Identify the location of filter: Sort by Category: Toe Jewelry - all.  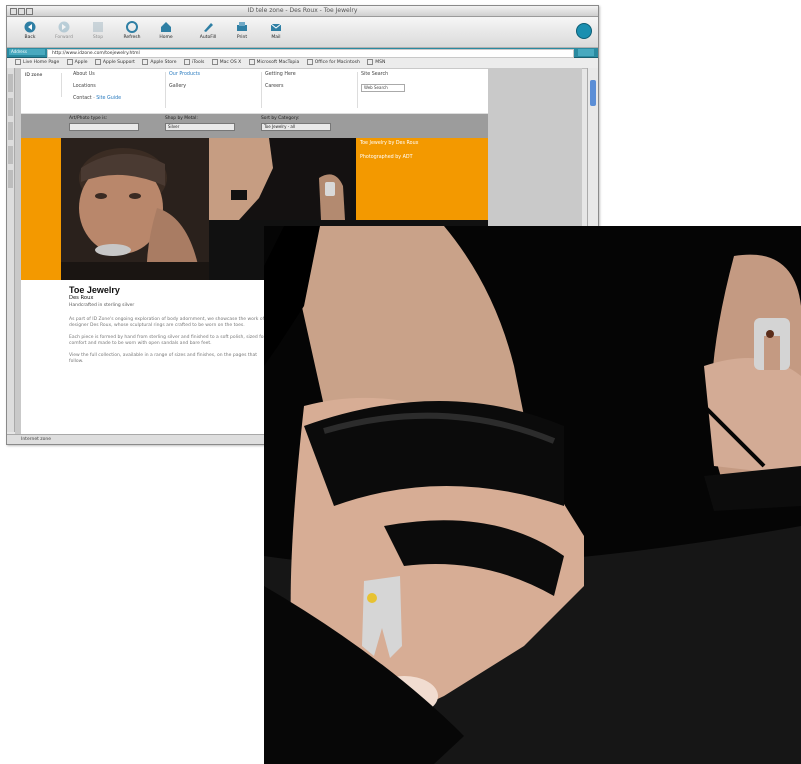
(296, 123).